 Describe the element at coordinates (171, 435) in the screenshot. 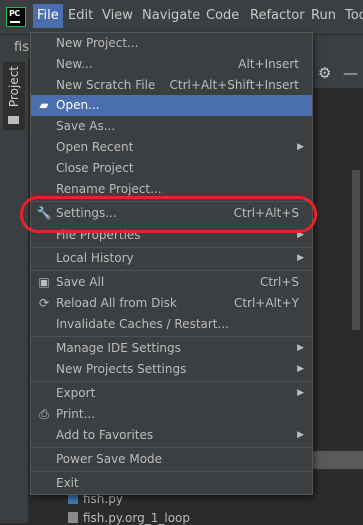

I see `menu-item-add-to-favorites: Add to Favorites ▶` at that location.